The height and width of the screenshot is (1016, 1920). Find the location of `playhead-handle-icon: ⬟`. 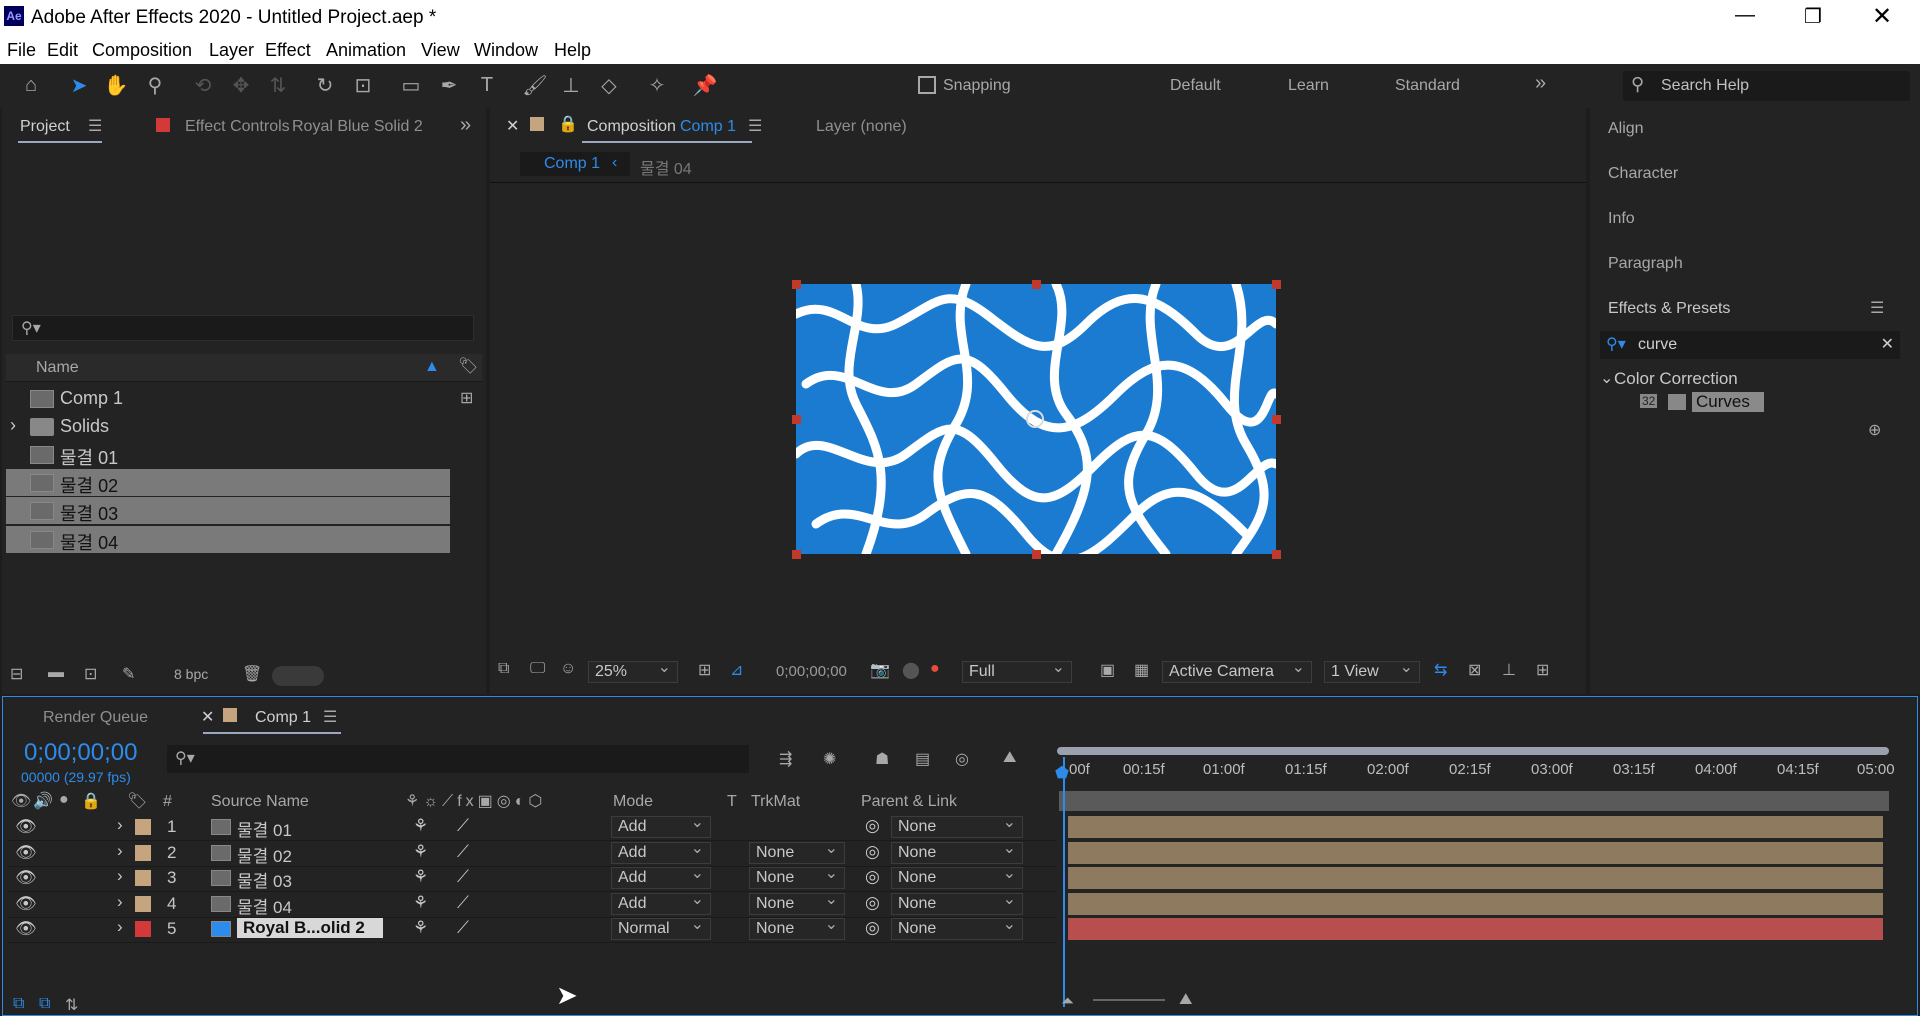

playhead-handle-icon: ⬟ is located at coordinates (1062, 773).